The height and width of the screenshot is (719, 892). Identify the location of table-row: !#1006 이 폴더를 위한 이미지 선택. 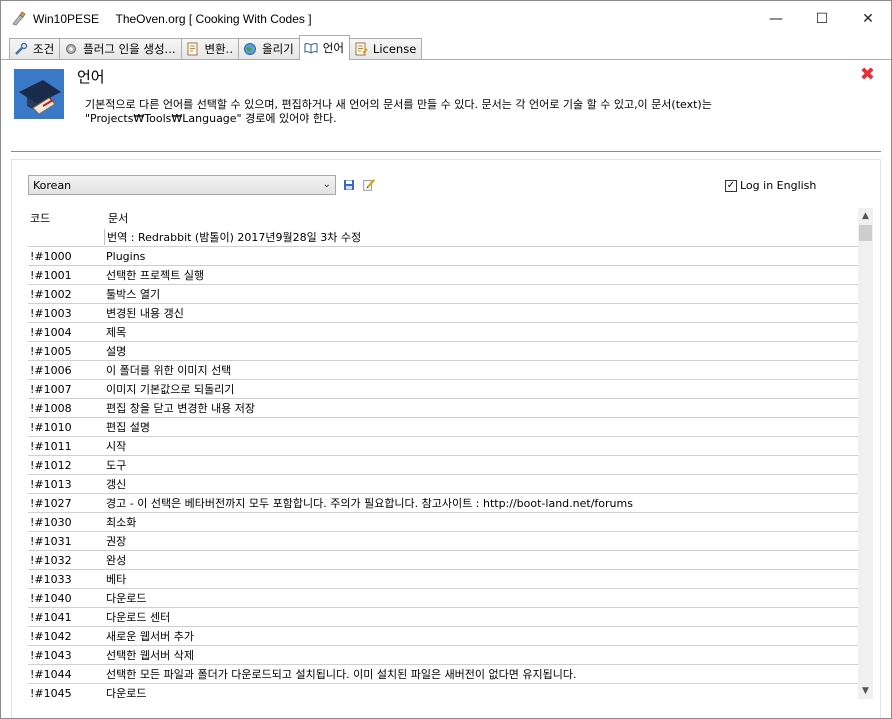
(443, 370).